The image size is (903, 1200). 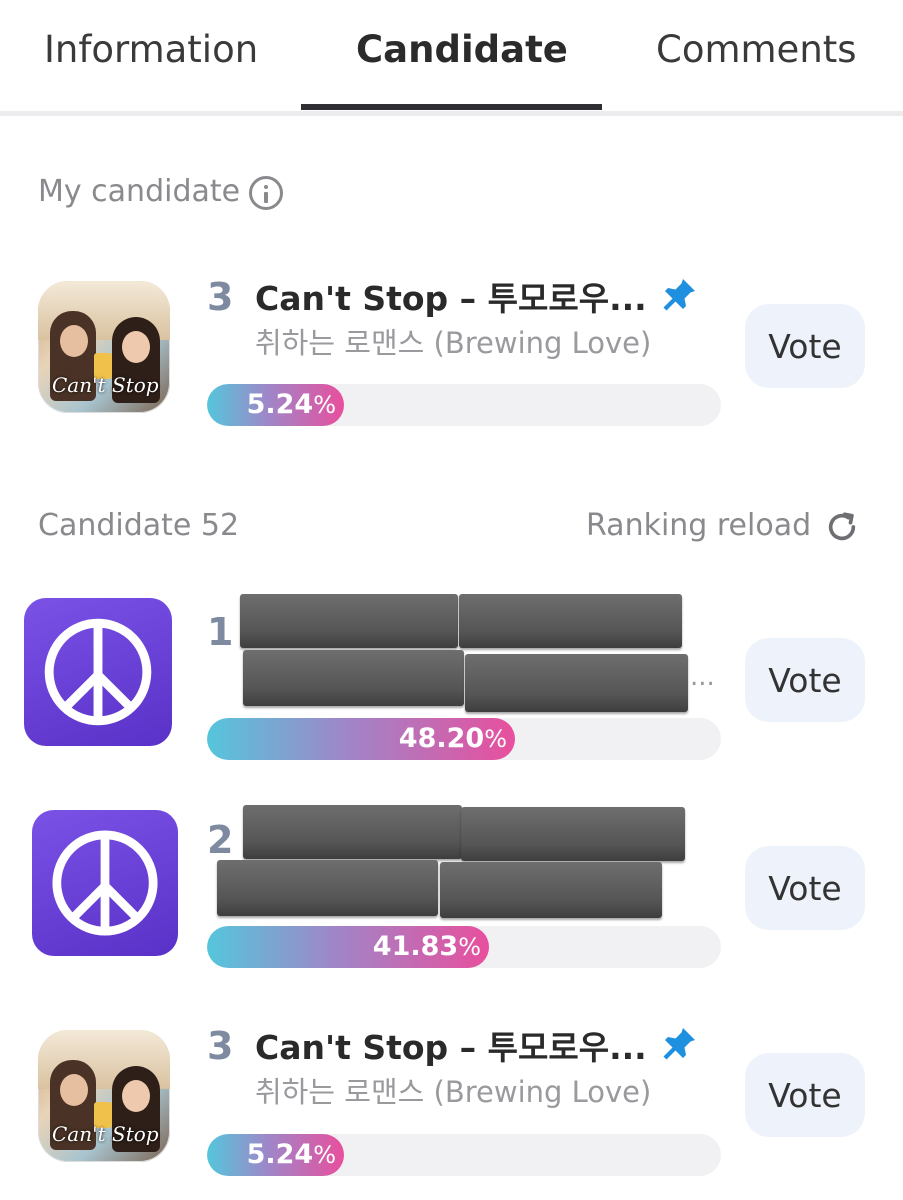 I want to click on candidate-count-label: Candidate 52, so click(x=139, y=525).